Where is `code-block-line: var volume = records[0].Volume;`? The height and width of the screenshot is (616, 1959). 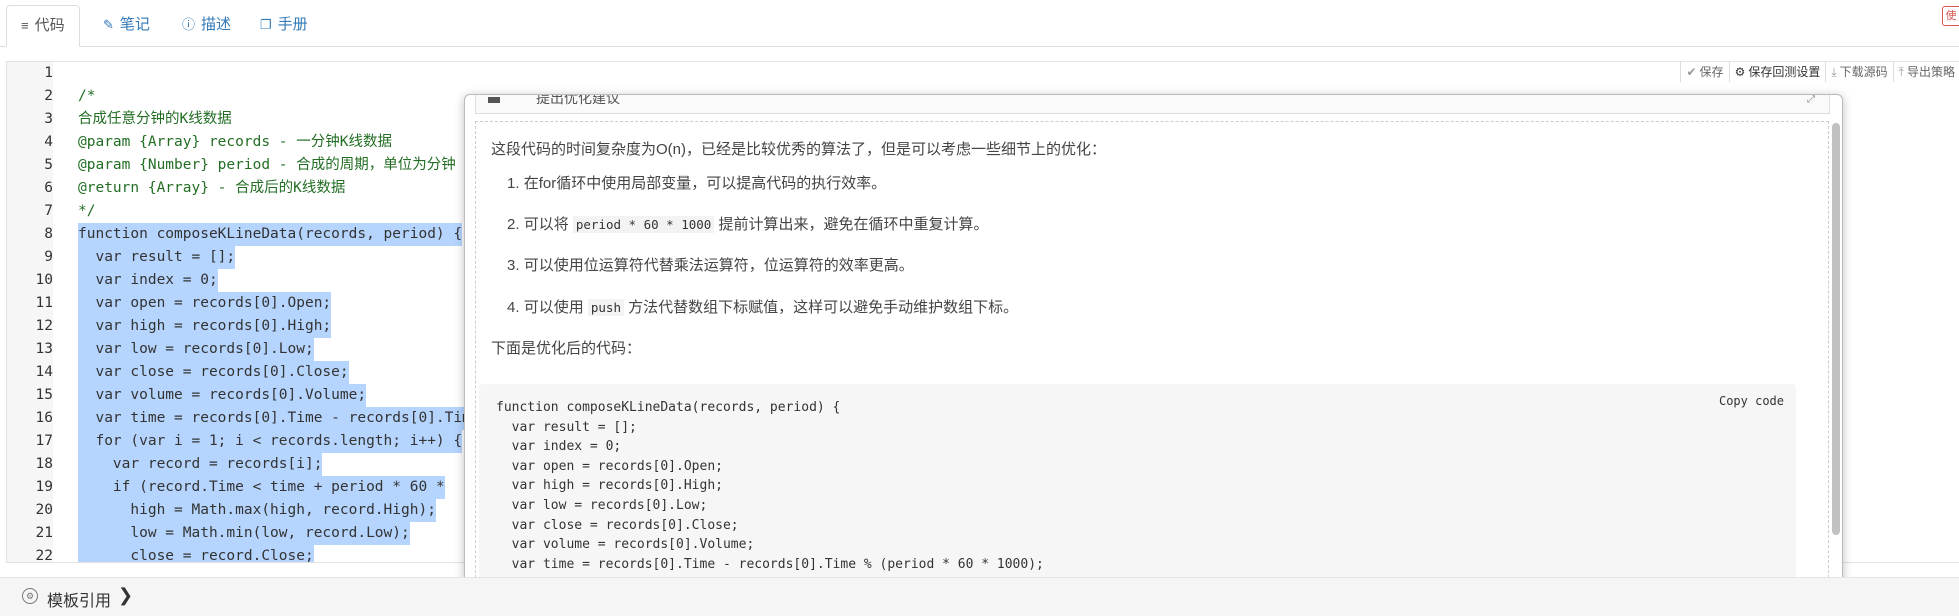
code-block-line: var volume = records[0].Volume; is located at coordinates (625, 545).